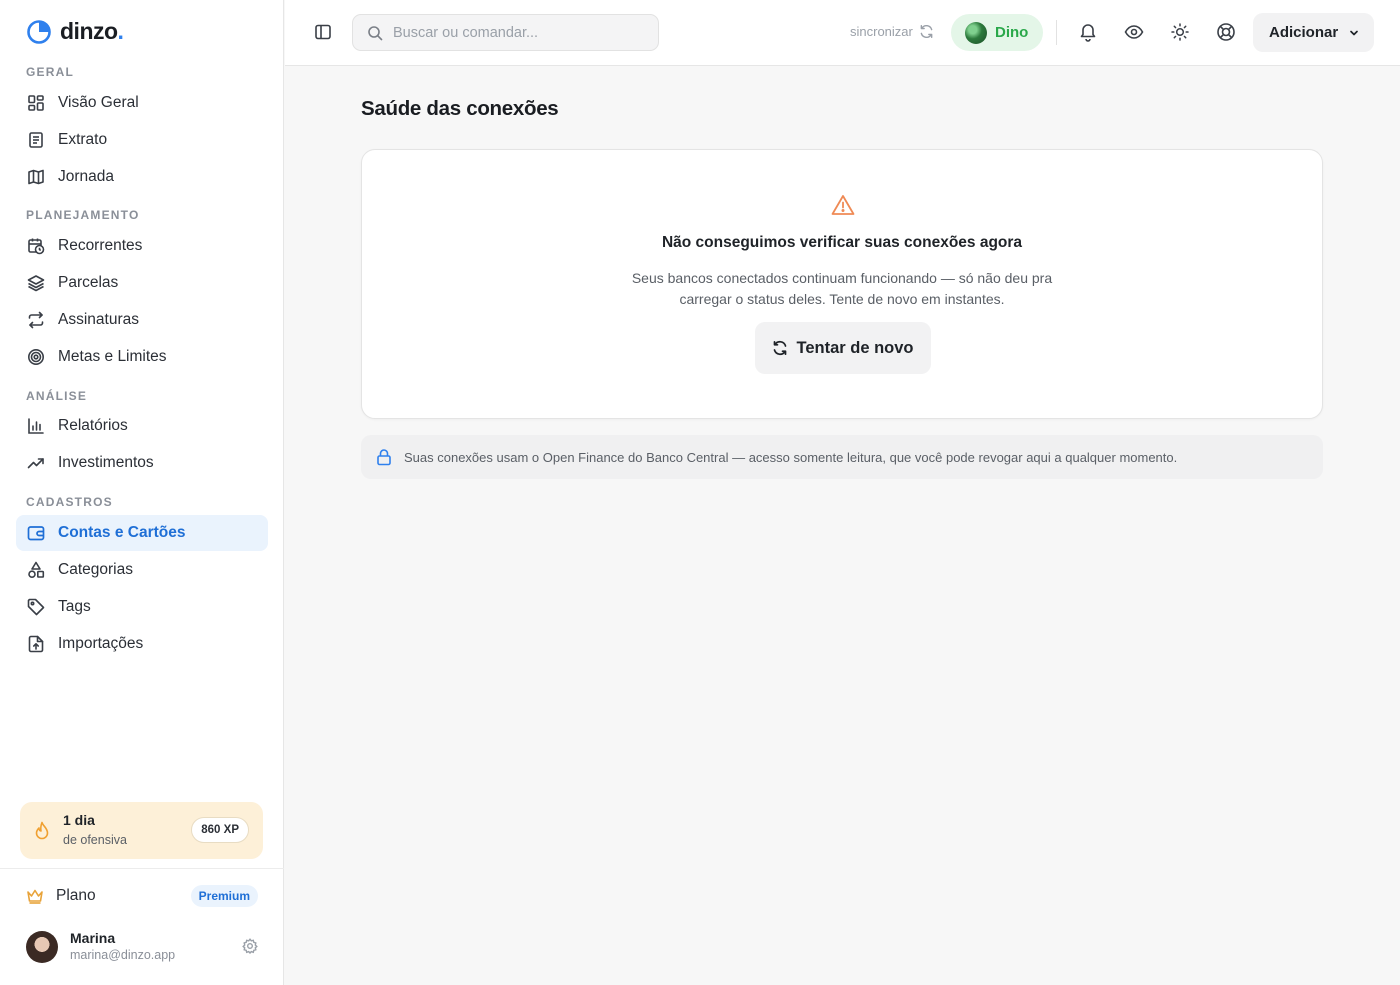 The width and height of the screenshot is (1400, 985). I want to click on warning-triangle-icon, so click(843, 205).